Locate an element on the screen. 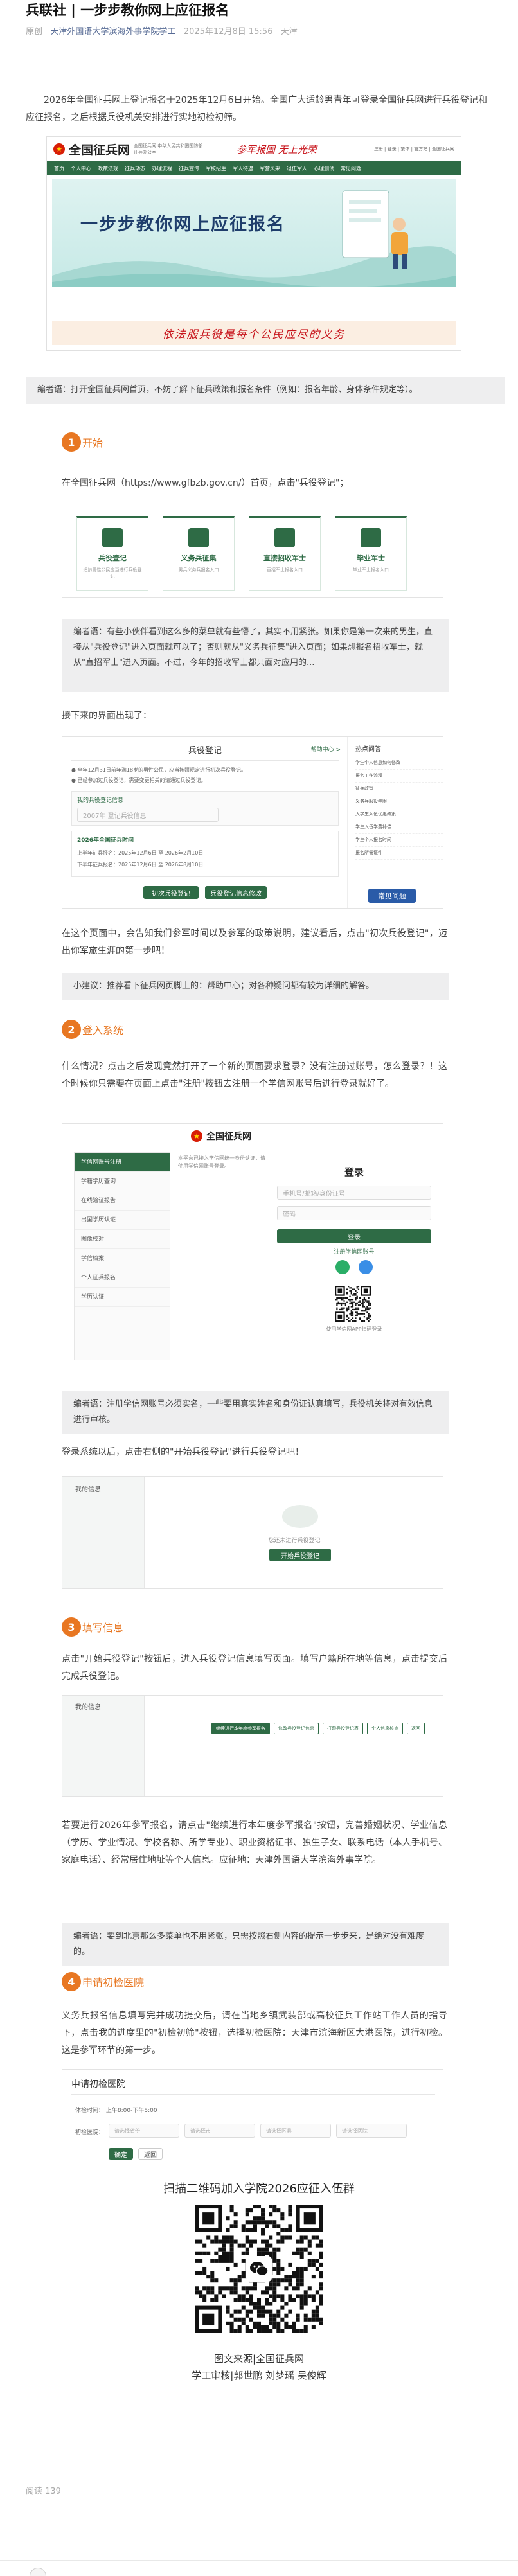 This screenshot has height=2576, width=518. nav-item-11: 常见问题 is located at coordinates (351, 169).